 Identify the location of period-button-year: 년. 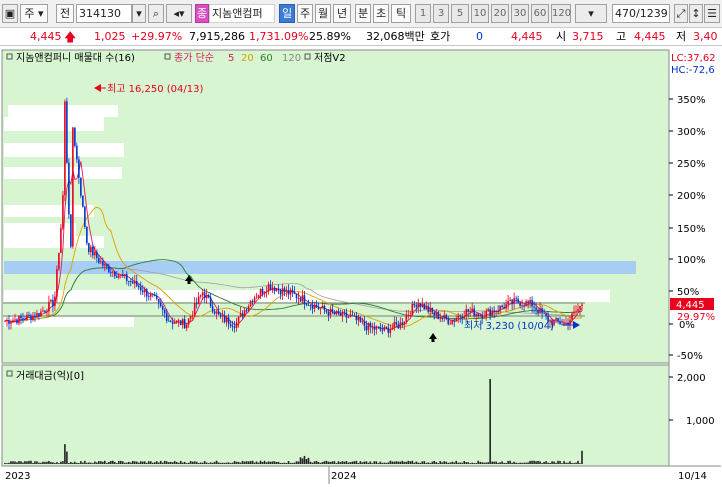
(342, 13).